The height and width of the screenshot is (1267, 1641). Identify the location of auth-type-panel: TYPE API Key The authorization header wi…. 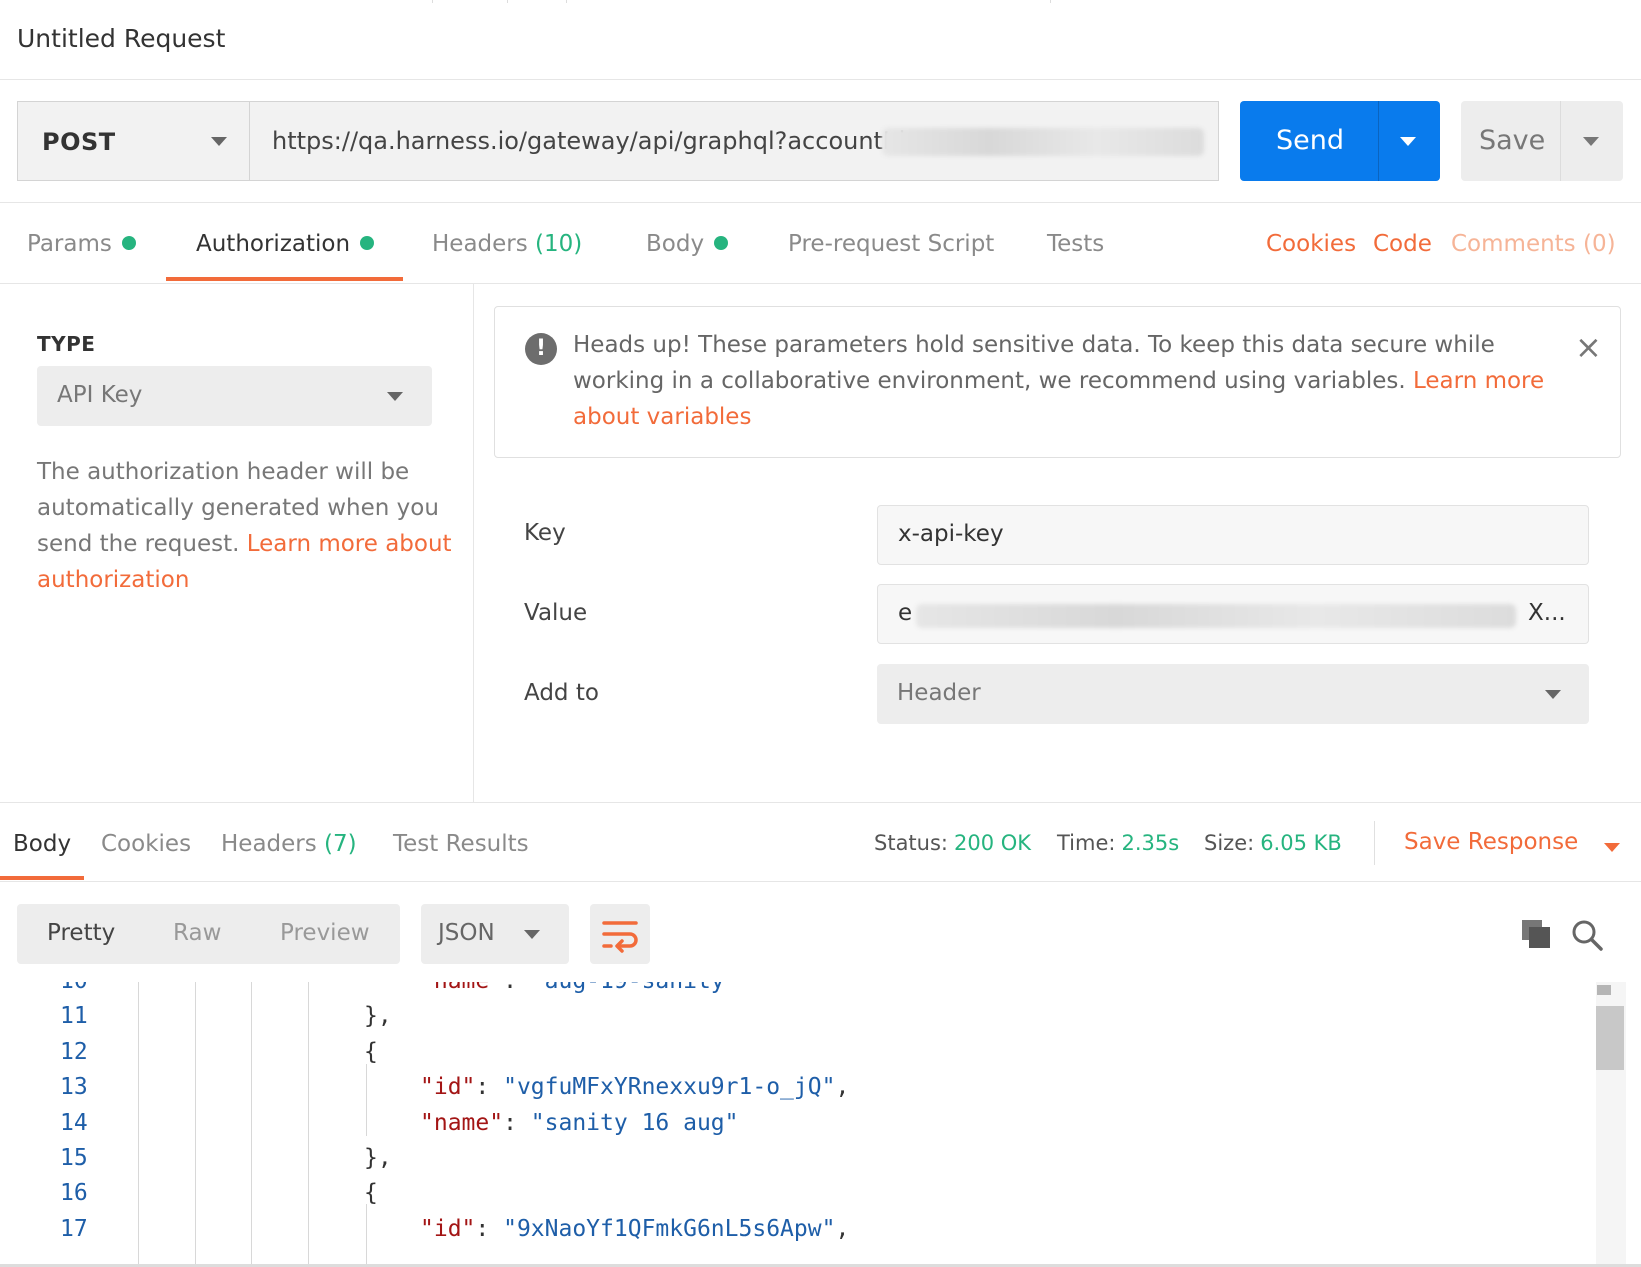
(237, 543).